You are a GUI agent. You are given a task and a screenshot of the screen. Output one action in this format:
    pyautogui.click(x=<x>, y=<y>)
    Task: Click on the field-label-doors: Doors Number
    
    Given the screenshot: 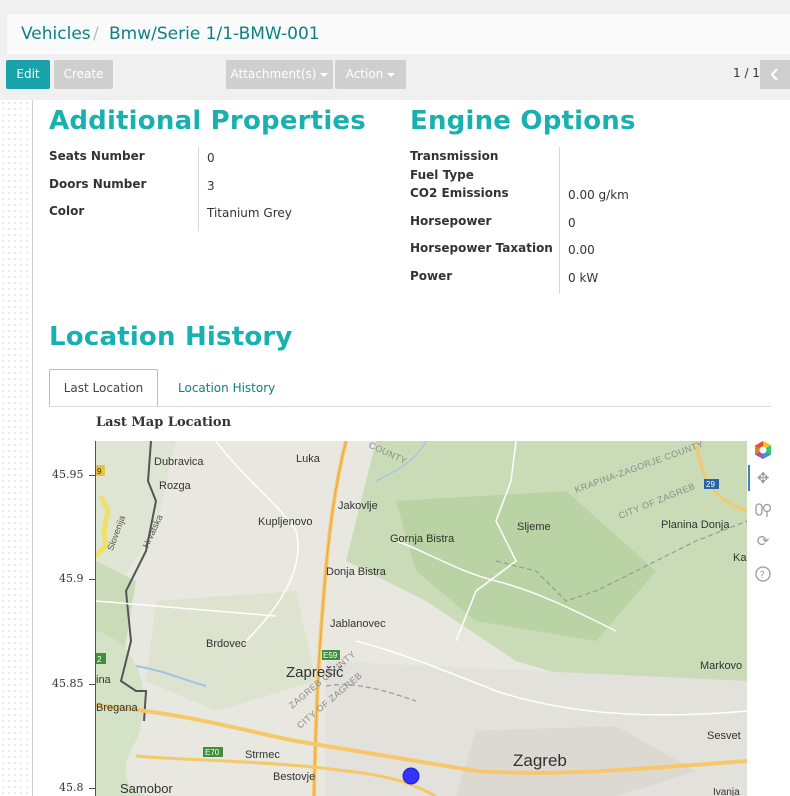 What is the action you would take?
    pyautogui.click(x=98, y=184)
    